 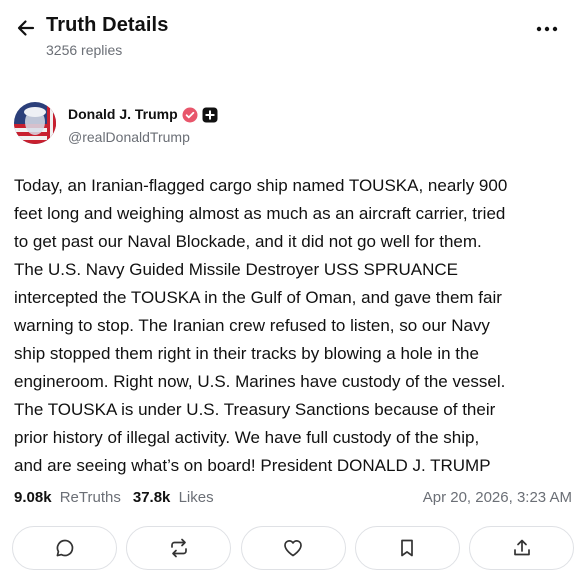 I want to click on post-stats: 9.08k ReTruths 37.8k Likes, so click(x=120, y=497).